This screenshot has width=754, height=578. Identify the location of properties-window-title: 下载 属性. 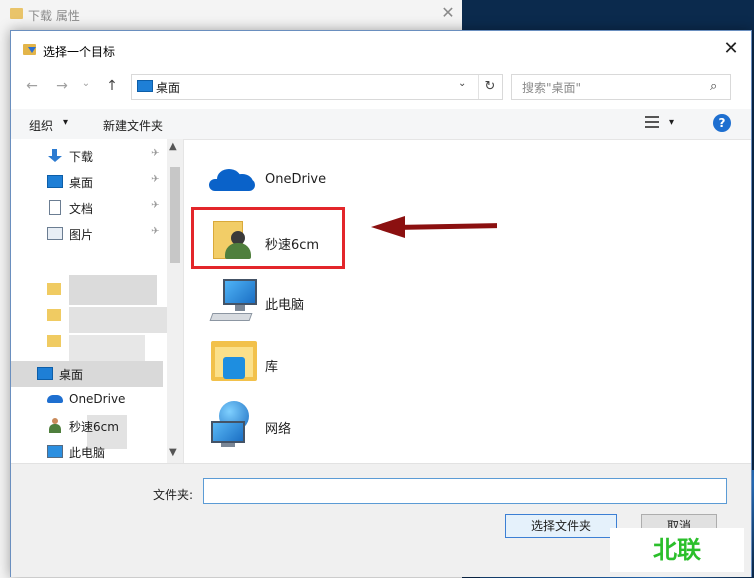
(54, 16).